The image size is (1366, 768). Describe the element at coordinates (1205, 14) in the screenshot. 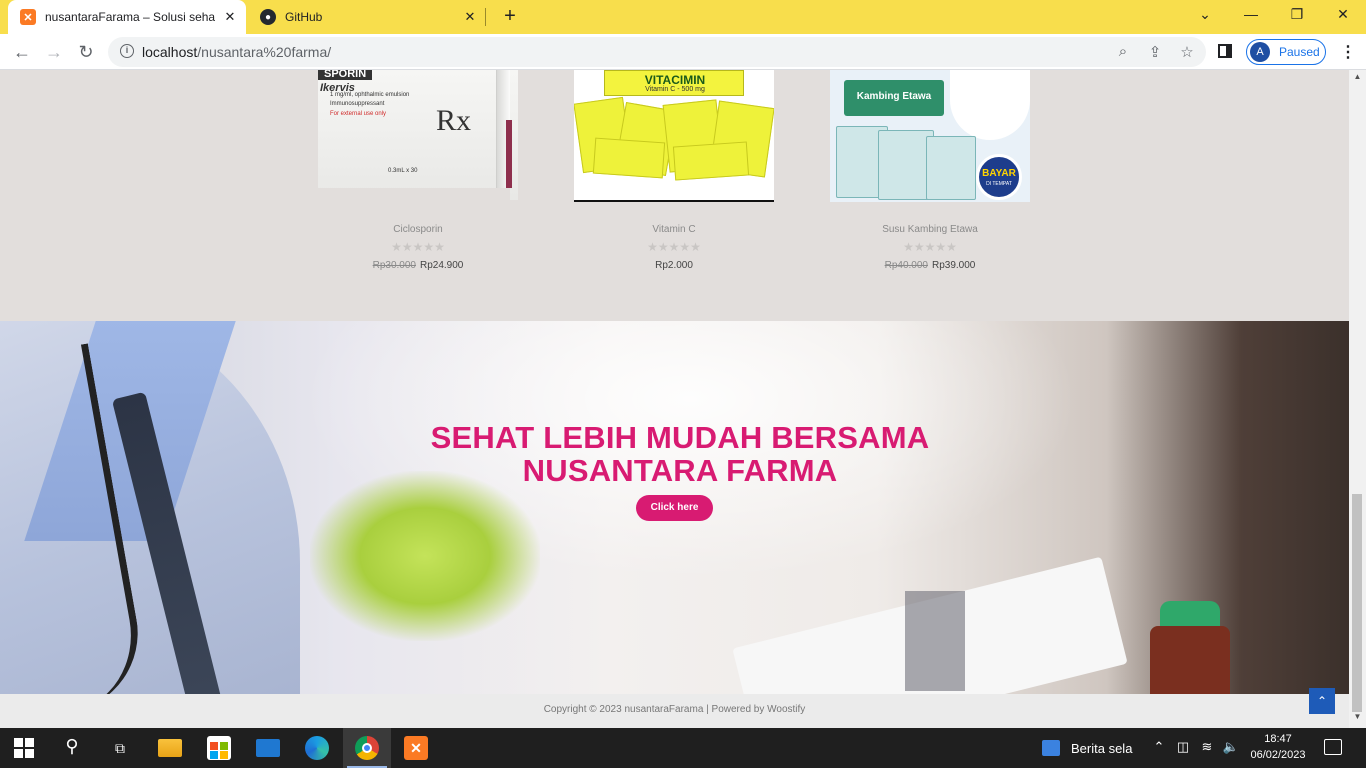

I see `tab-search-icon: ⌄` at that location.